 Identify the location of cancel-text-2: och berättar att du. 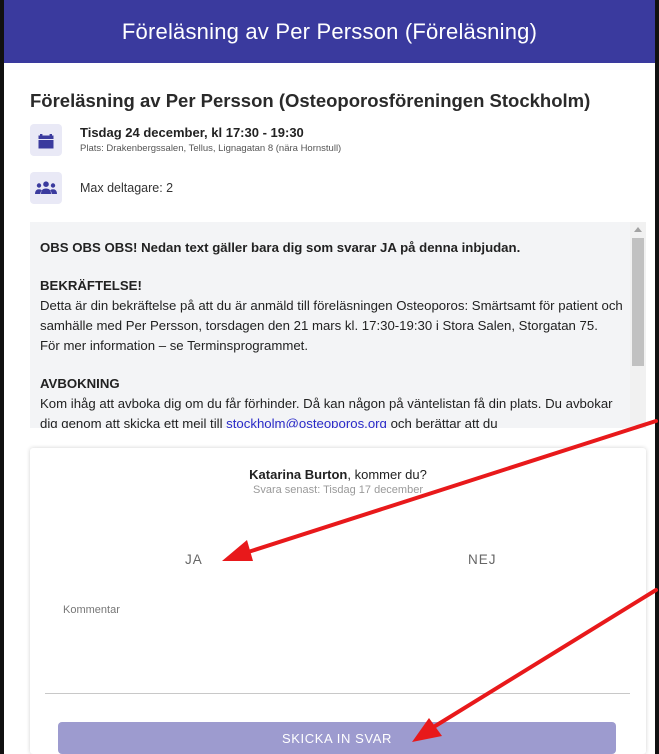
(442, 422).